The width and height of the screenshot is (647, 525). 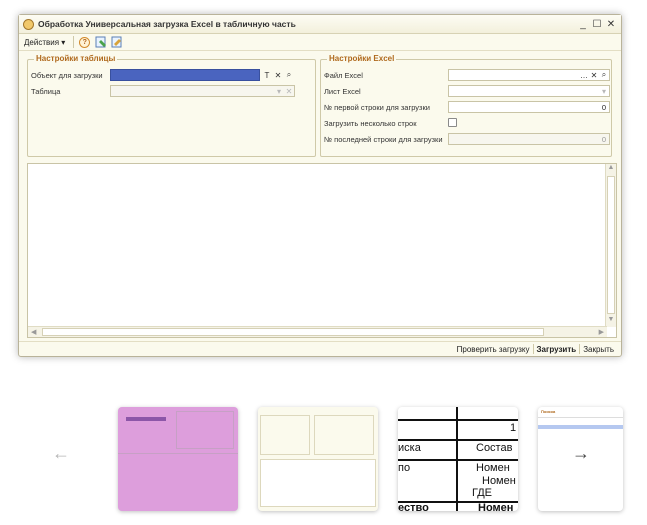 I want to click on next-arrow-icon: →, so click(x=581, y=453).